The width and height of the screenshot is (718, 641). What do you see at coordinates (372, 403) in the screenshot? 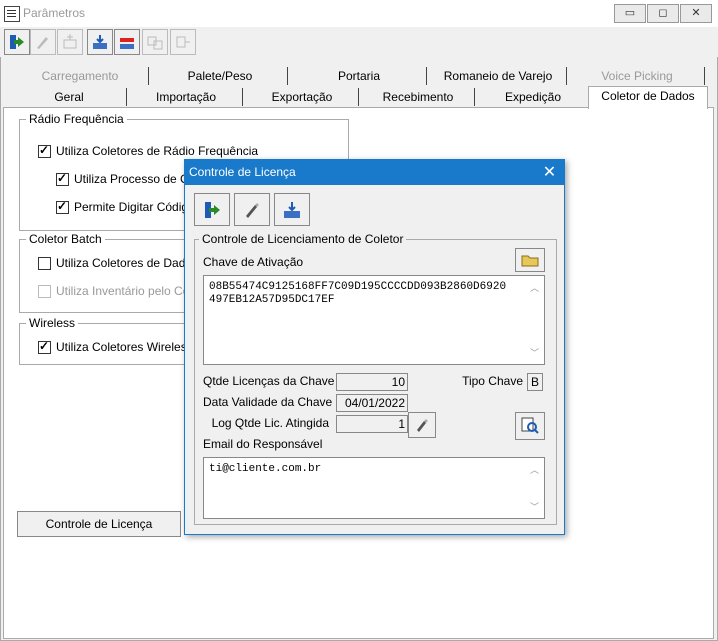
I see `validity-field: 04/01/2022` at bounding box center [372, 403].